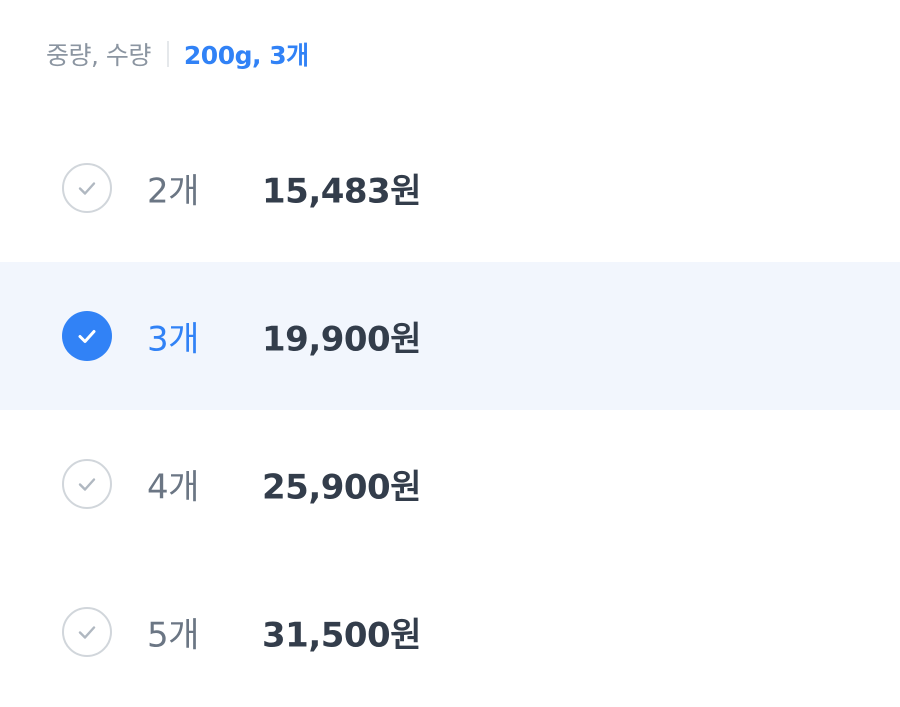 This screenshot has width=900, height=707. What do you see at coordinates (341, 191) in the screenshot?
I see `option-price: 15,483원` at bounding box center [341, 191].